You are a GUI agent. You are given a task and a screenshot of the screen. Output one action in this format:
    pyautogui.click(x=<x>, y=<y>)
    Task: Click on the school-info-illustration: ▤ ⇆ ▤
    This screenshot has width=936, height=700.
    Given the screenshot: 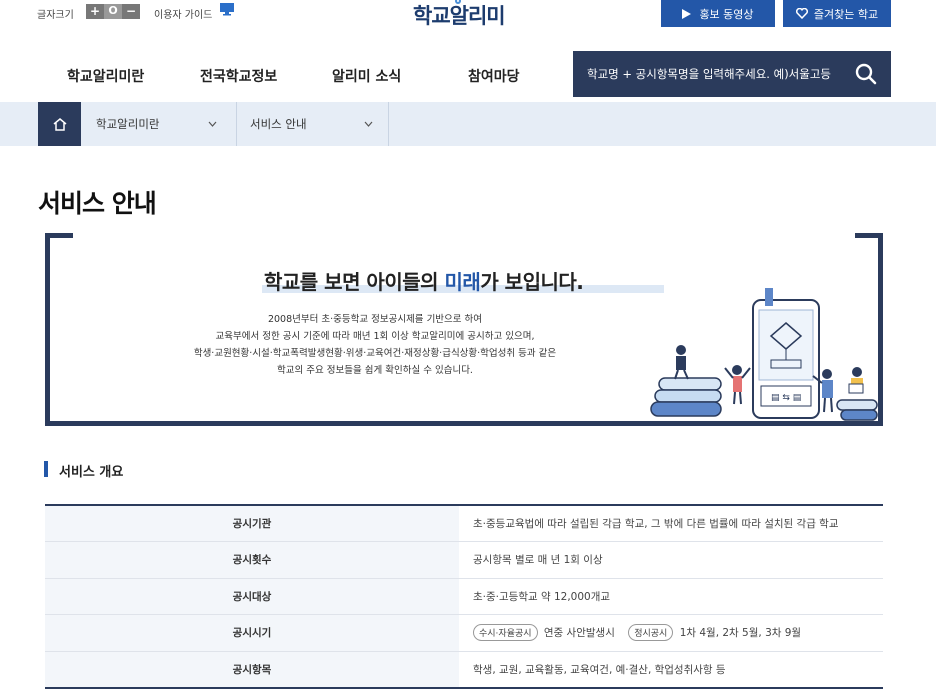 What is the action you would take?
    pyautogui.click(x=764, y=354)
    